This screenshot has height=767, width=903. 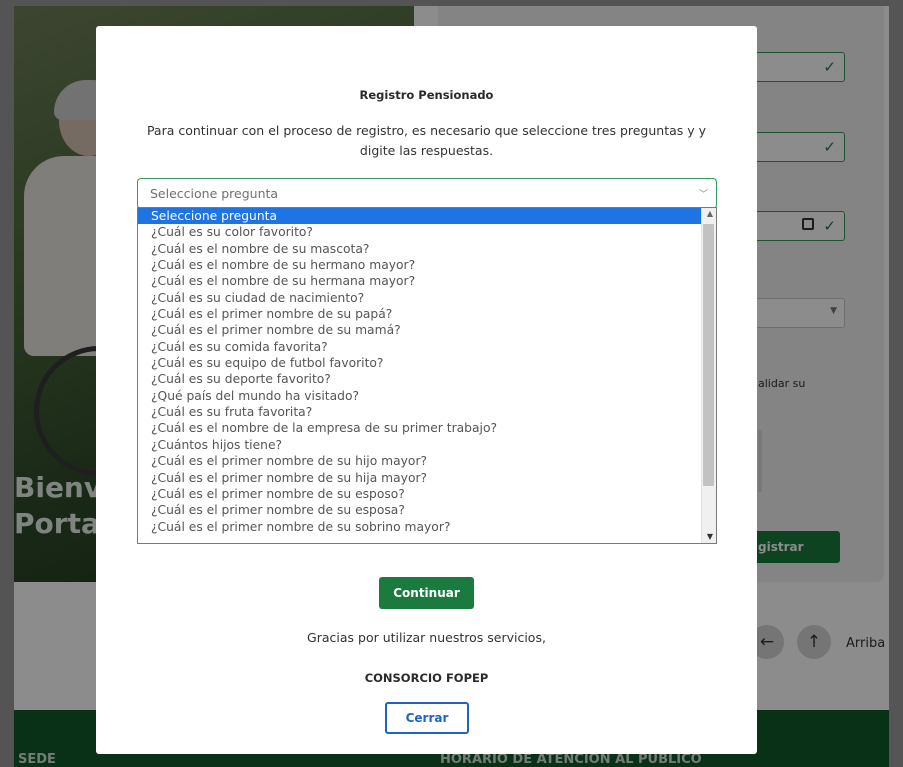 What do you see at coordinates (427, 363) in the screenshot?
I see `select-option: ¿Cuál es su equipo de futbol favorito?` at bounding box center [427, 363].